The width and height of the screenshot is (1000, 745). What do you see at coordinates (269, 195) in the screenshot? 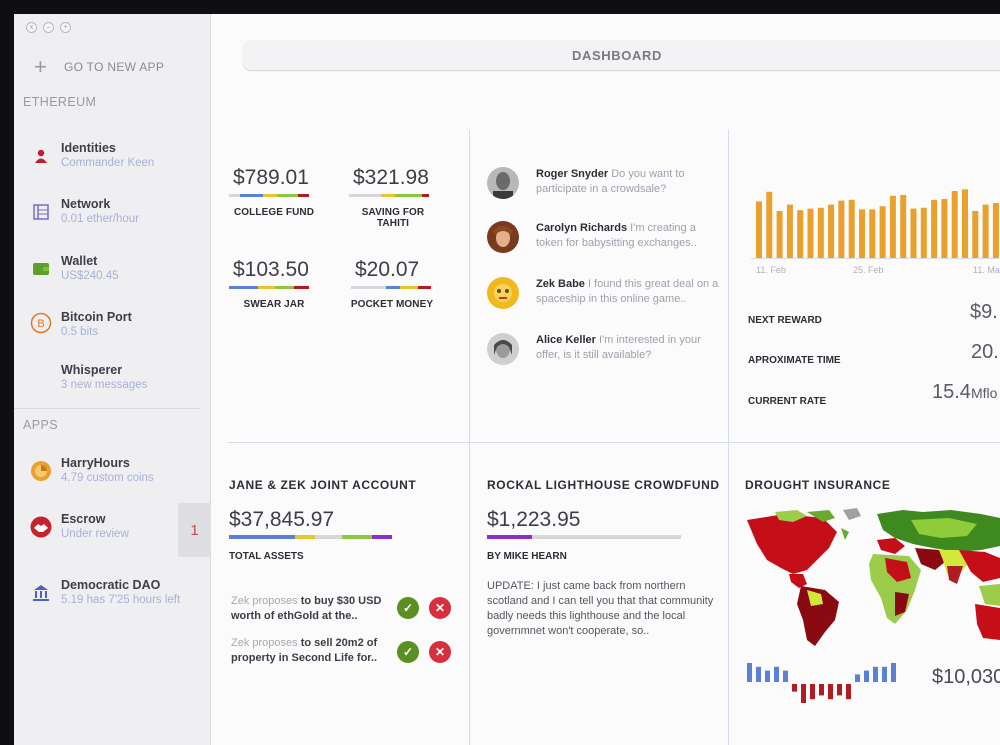
I see `fund-progress-bar` at bounding box center [269, 195].